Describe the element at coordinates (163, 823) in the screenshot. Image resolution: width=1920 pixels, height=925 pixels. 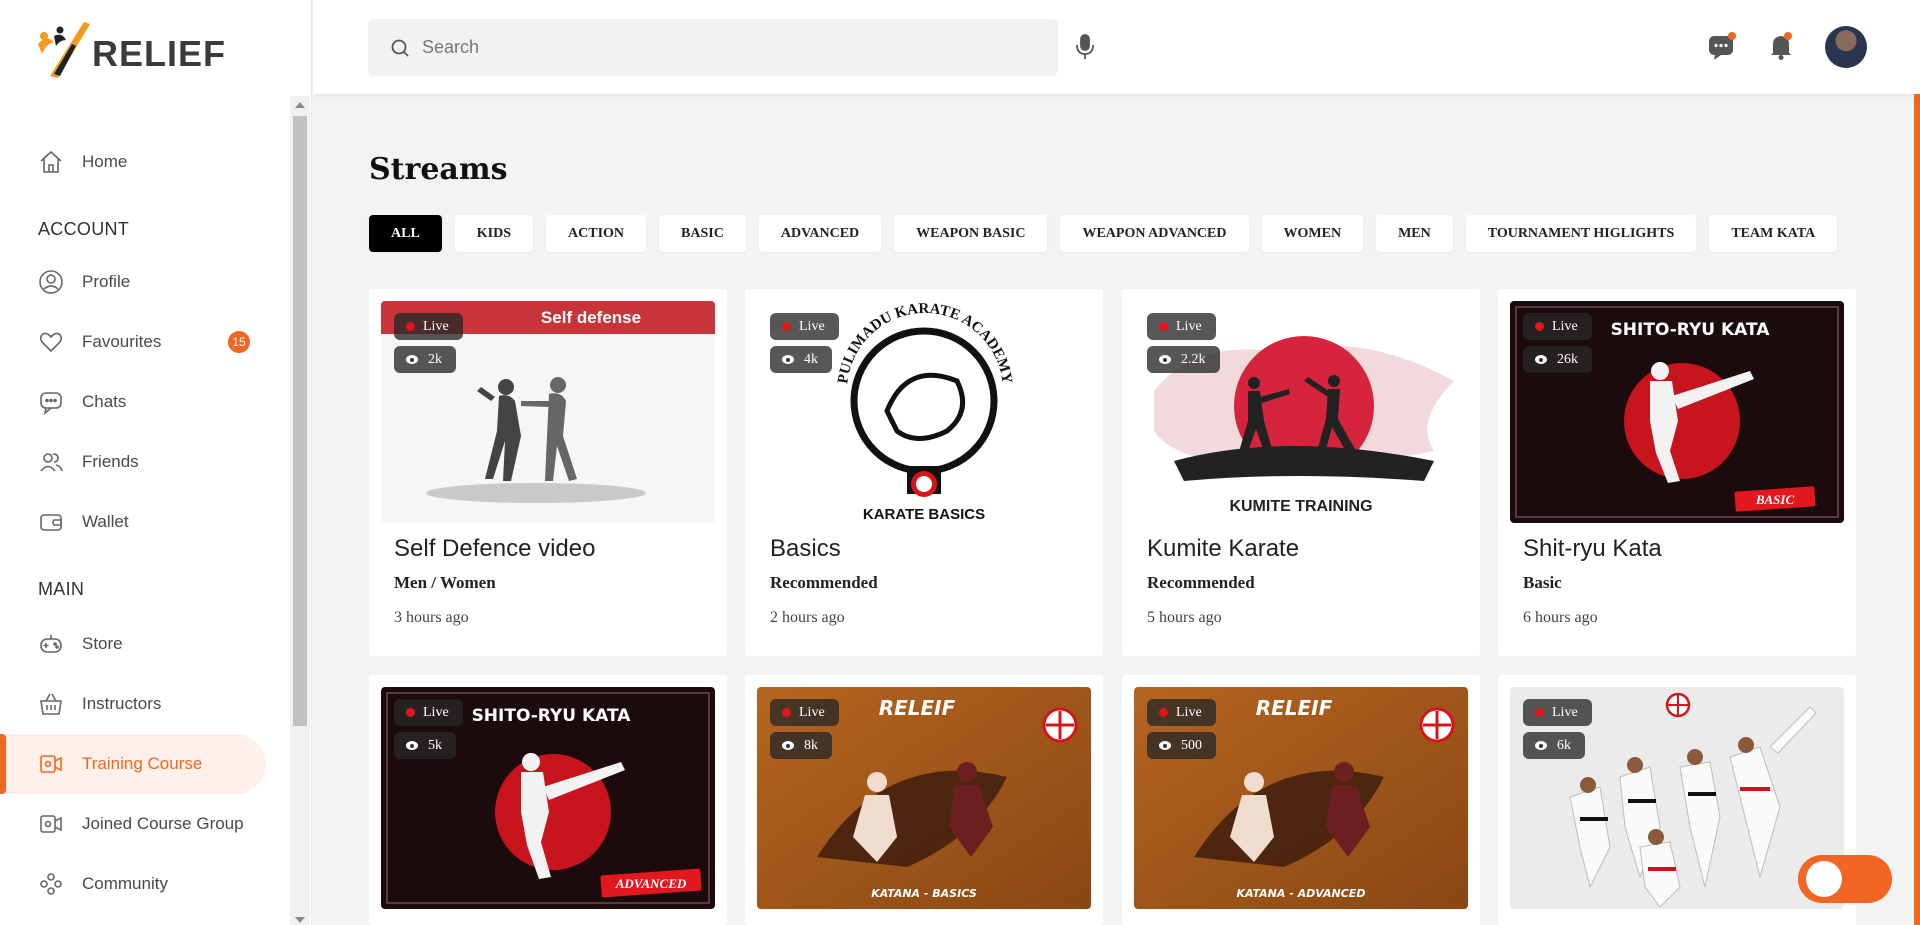
I see `sidebar-item-label: Joined Course Group` at that location.